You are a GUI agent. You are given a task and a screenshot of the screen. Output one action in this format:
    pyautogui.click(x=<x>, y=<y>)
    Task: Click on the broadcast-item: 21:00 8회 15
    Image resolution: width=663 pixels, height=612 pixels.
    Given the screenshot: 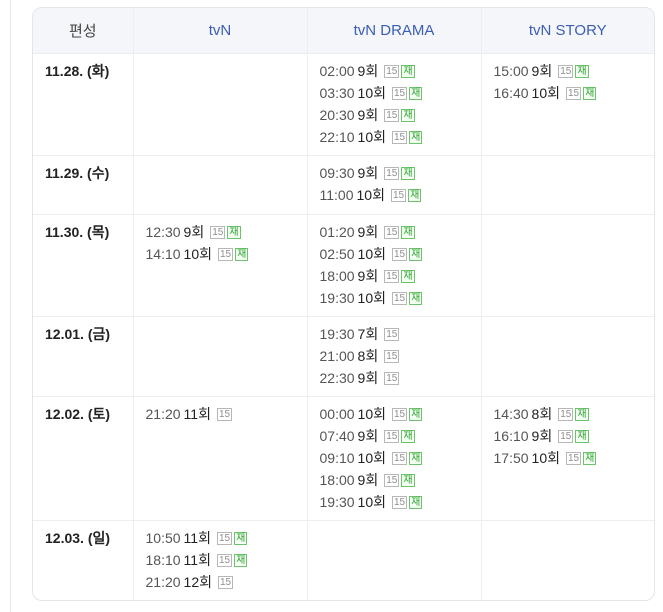 What is the action you would take?
    pyautogui.click(x=400, y=356)
    